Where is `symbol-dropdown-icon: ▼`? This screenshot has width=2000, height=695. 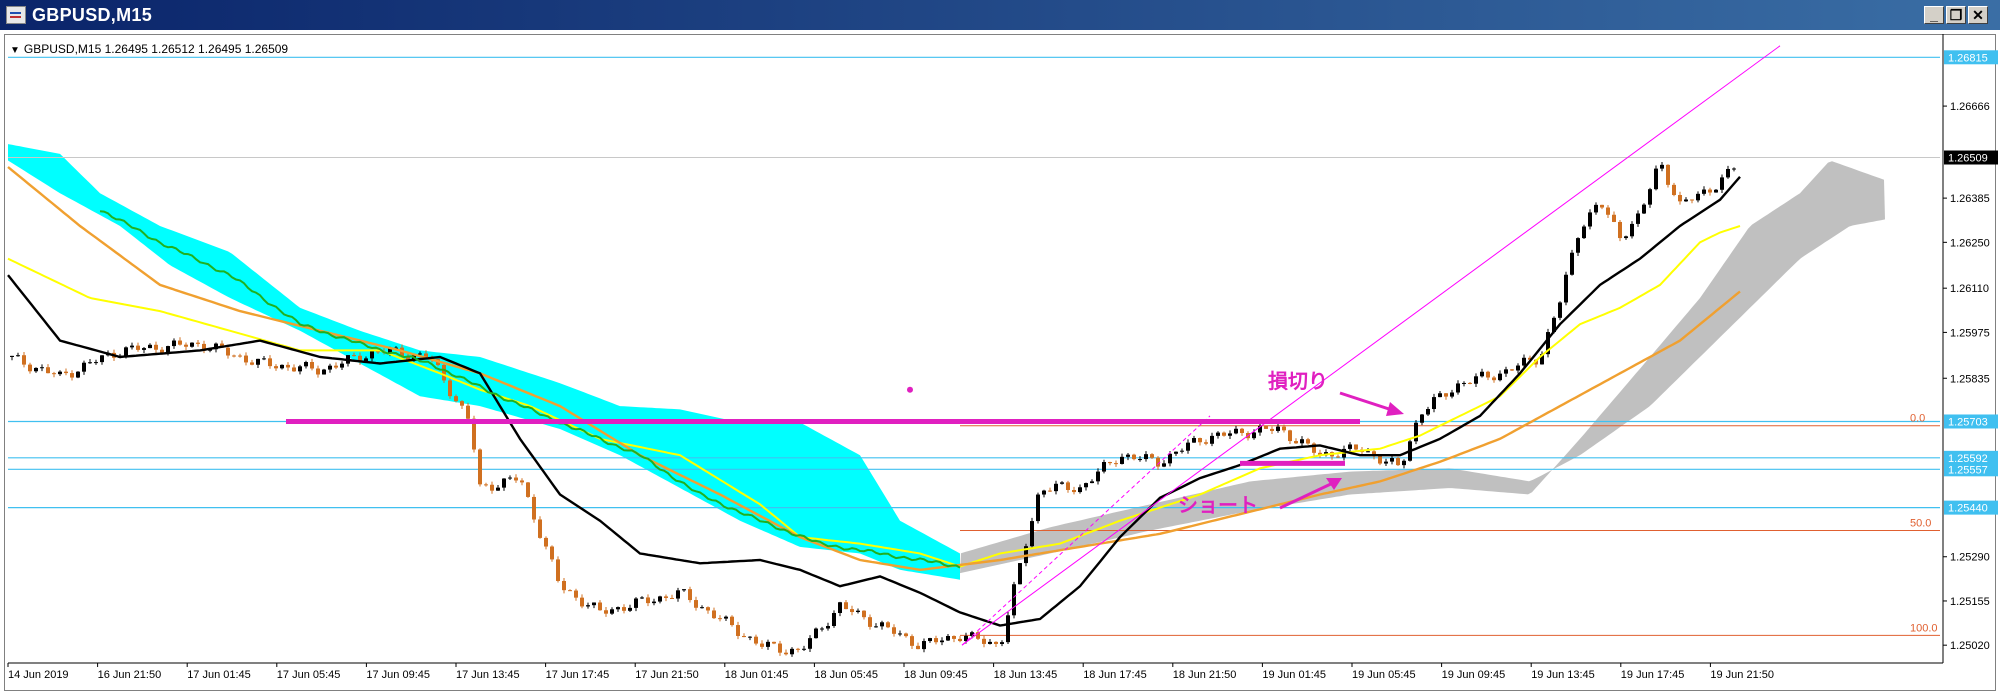 symbol-dropdown-icon: ▼ is located at coordinates (15, 50).